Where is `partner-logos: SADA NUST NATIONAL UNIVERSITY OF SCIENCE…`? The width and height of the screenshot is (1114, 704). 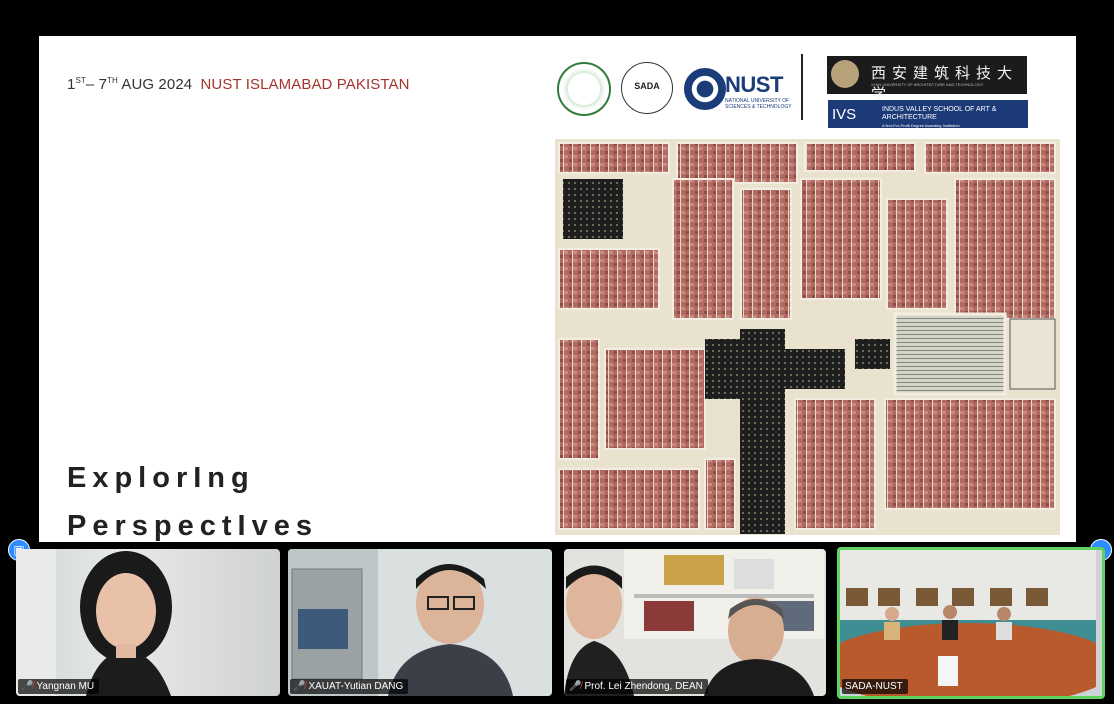 partner-logos: SADA NUST NATIONAL UNIVERSITY OF SCIENCE… is located at coordinates (795, 95).